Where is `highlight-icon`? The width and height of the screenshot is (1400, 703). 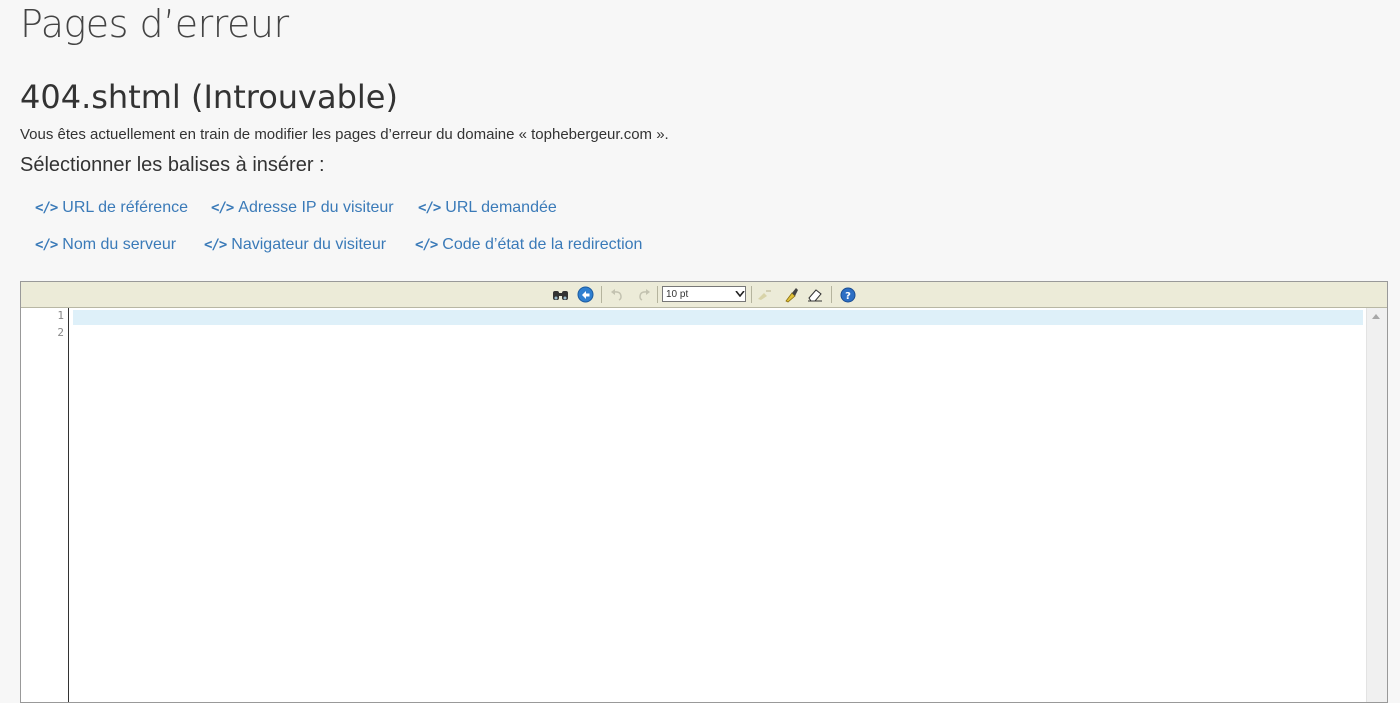
highlight-icon is located at coordinates (765, 294).